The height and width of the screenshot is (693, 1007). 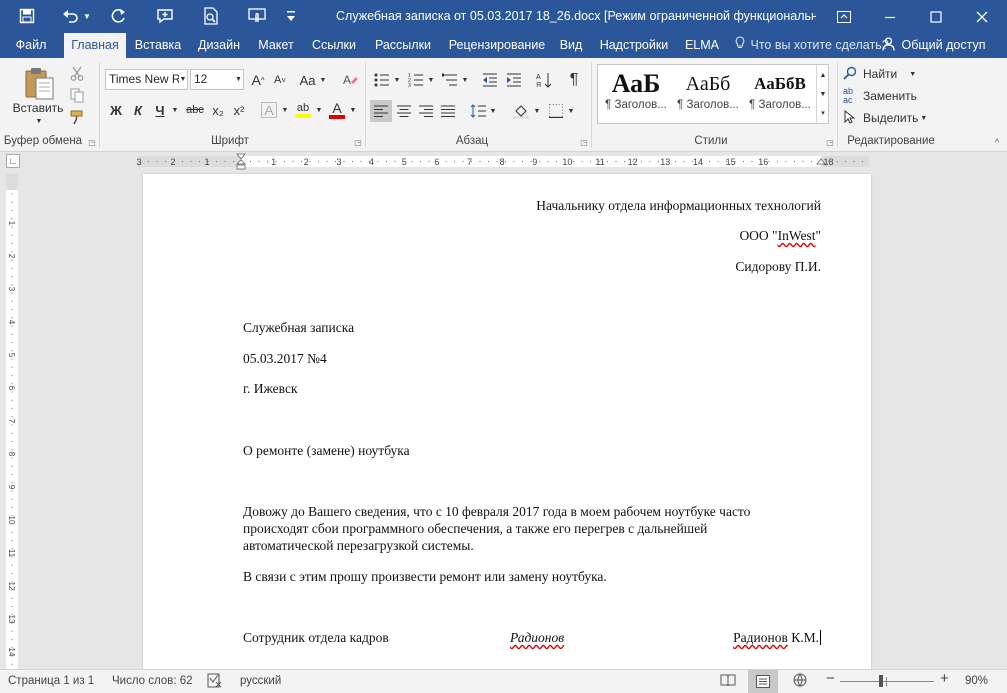 I want to click on print-layout-icon, so click(x=763, y=681).